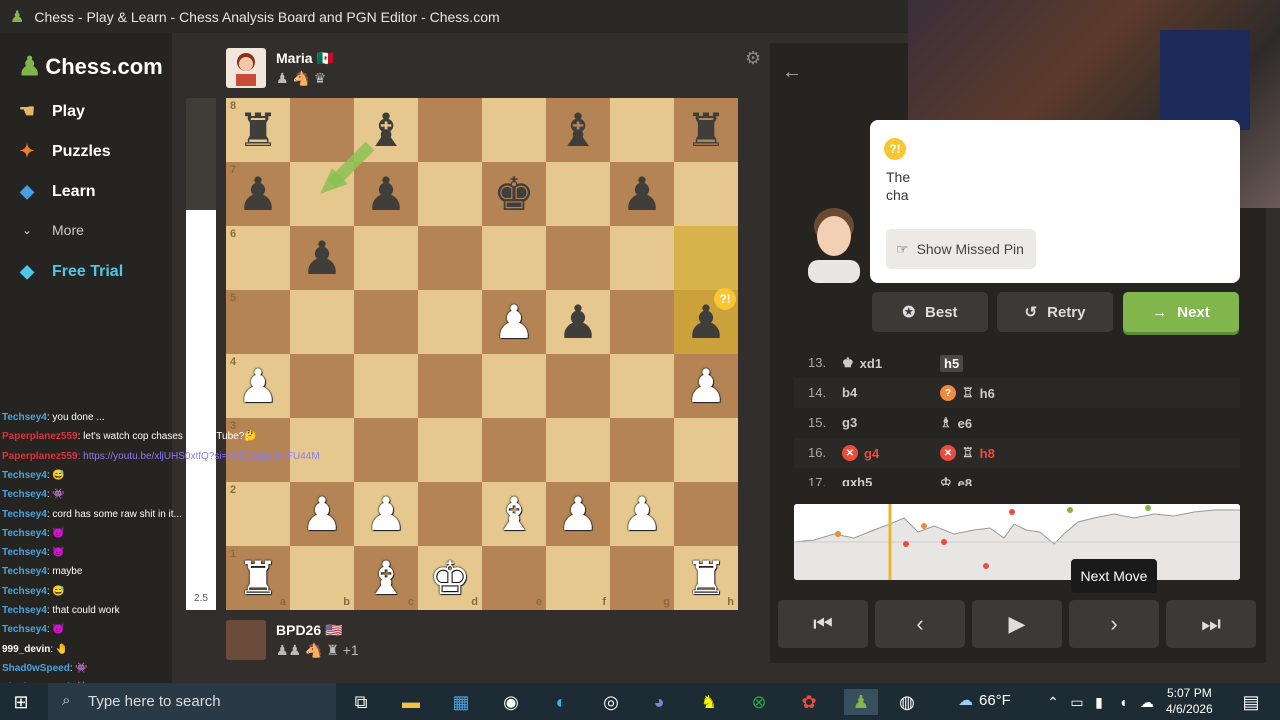 Image resolution: width=1280 pixels, height=720 pixels. What do you see at coordinates (706, 321) in the screenshot?
I see `square-h5: ♟?!` at bounding box center [706, 321].